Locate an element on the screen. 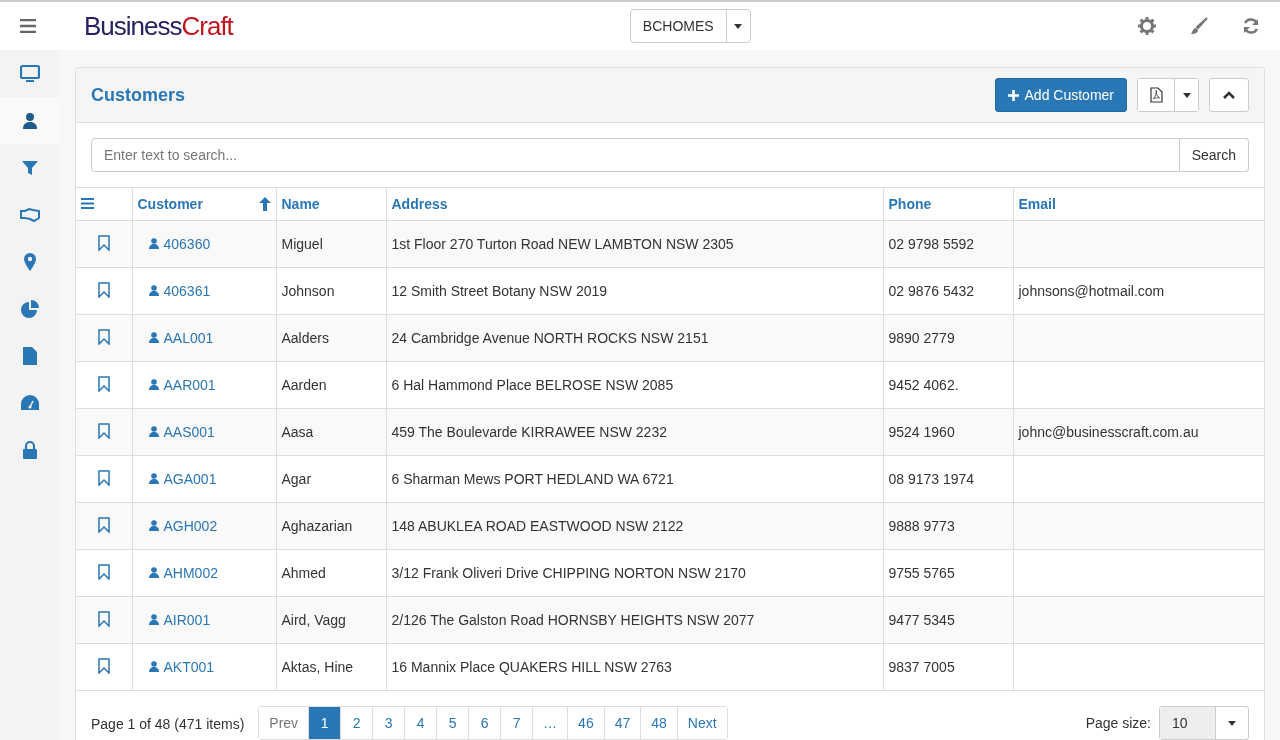 The width and height of the screenshot is (1280, 740). table-cell: 3/12 Frank Oliveri Drive CHIPPING NORTON NSW 2170 is located at coordinates (568, 573).